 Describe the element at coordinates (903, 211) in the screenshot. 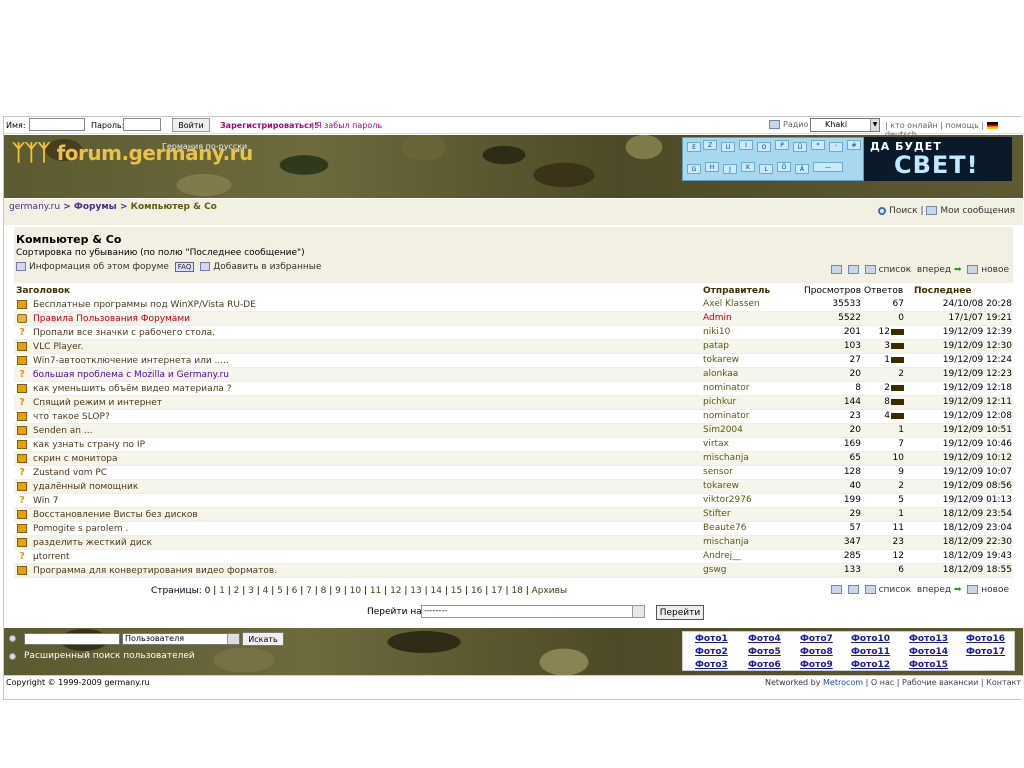

I see `search-link: Поиск` at that location.